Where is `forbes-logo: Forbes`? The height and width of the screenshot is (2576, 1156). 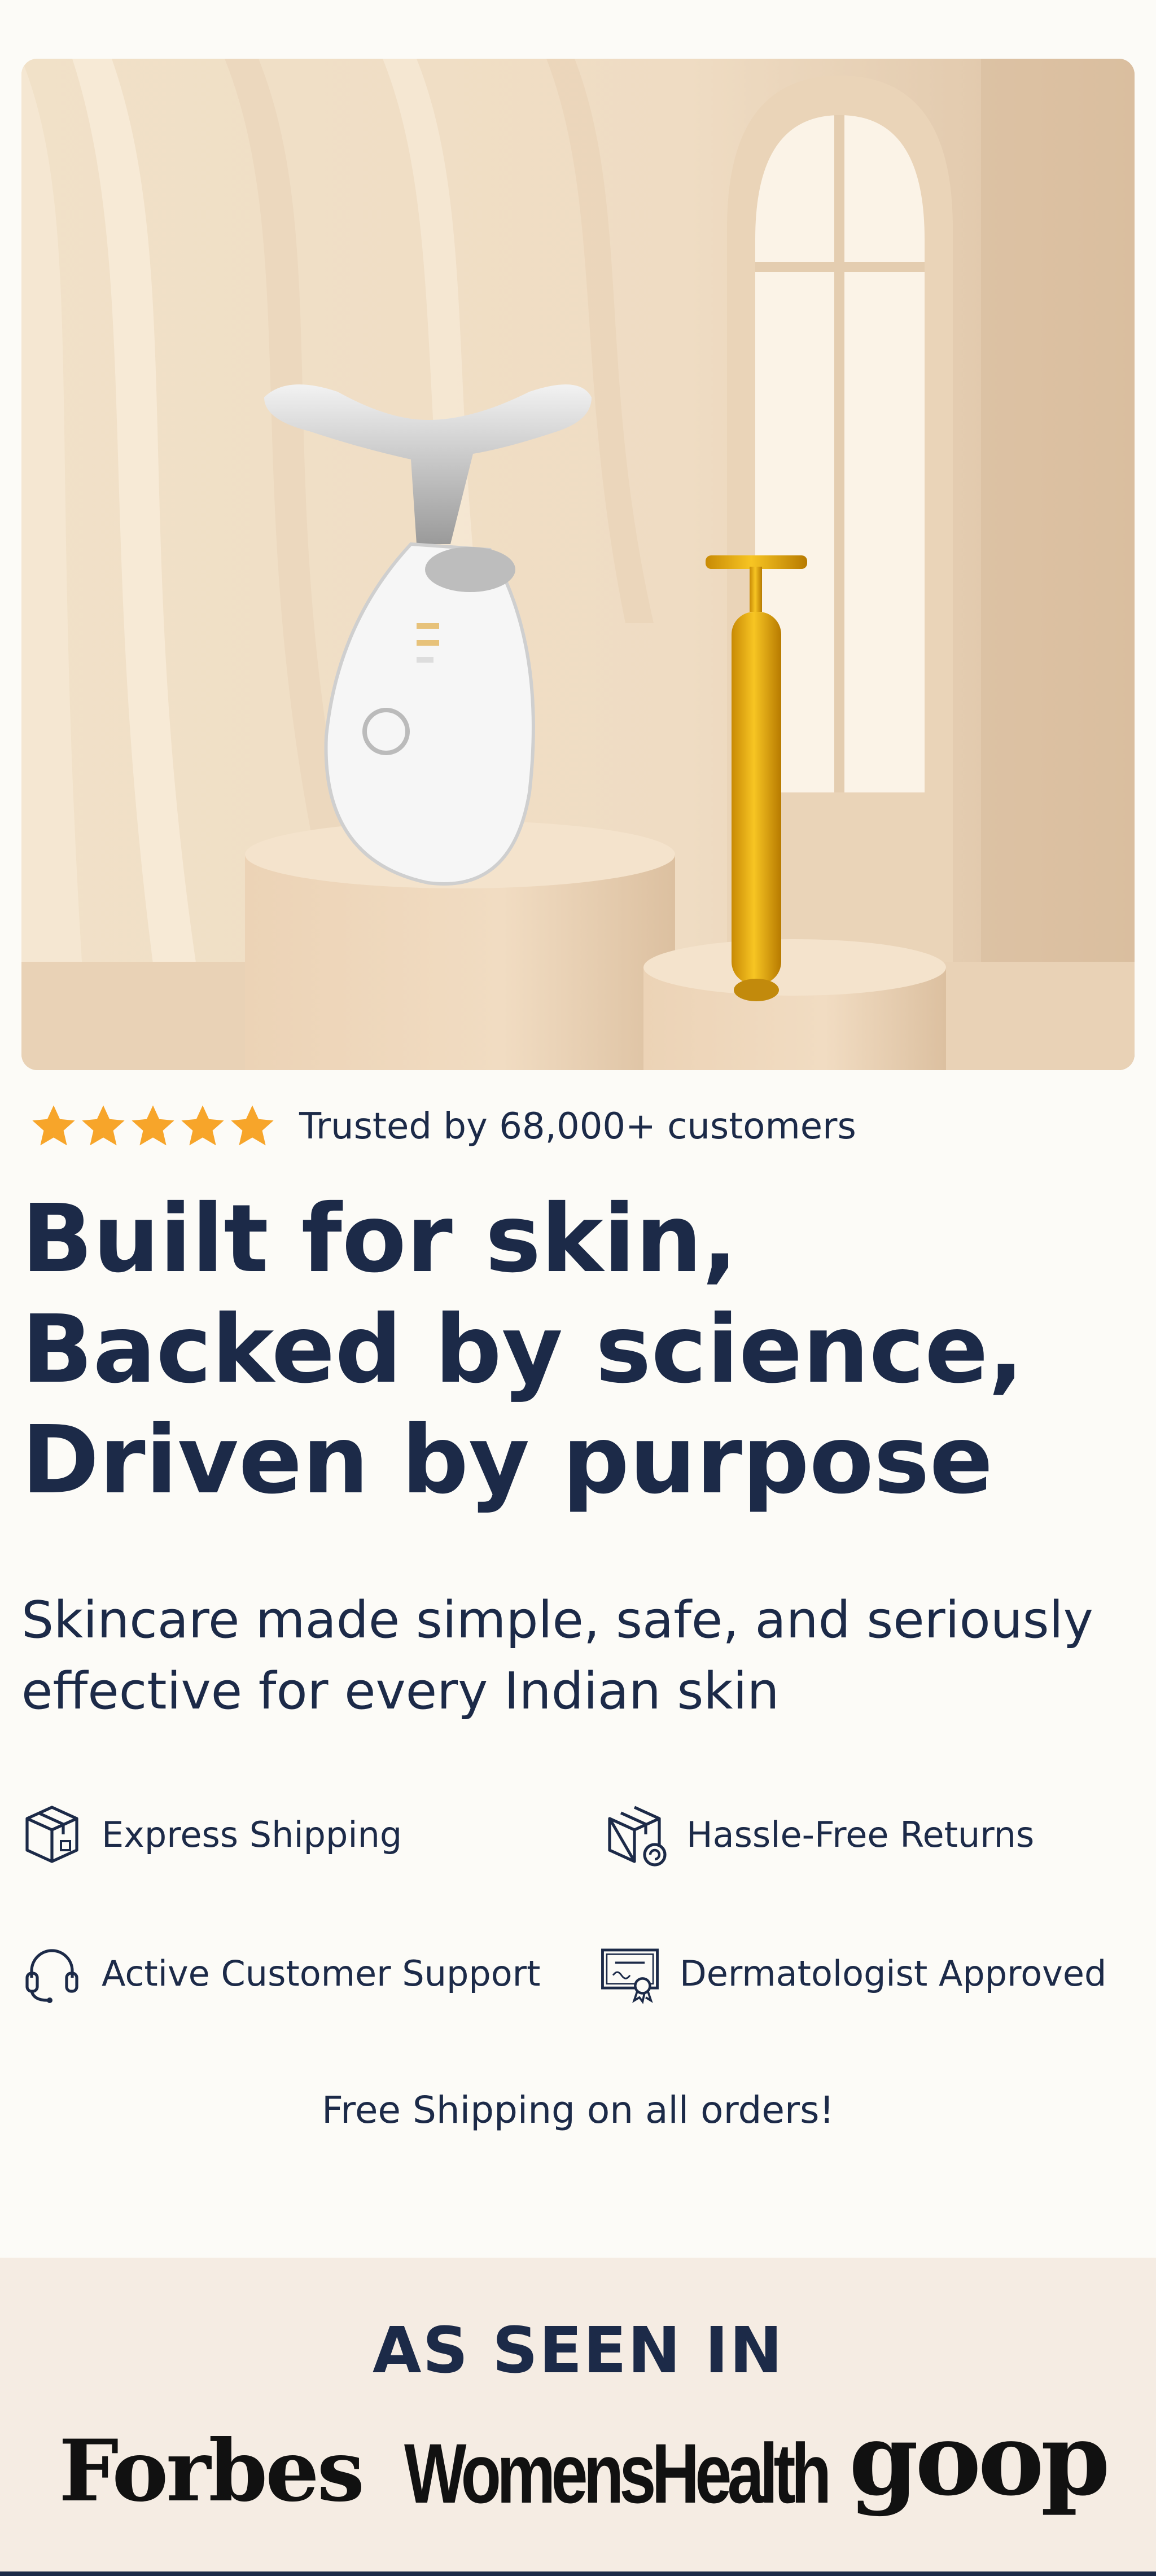 forbes-logo: Forbes is located at coordinates (212, 2471).